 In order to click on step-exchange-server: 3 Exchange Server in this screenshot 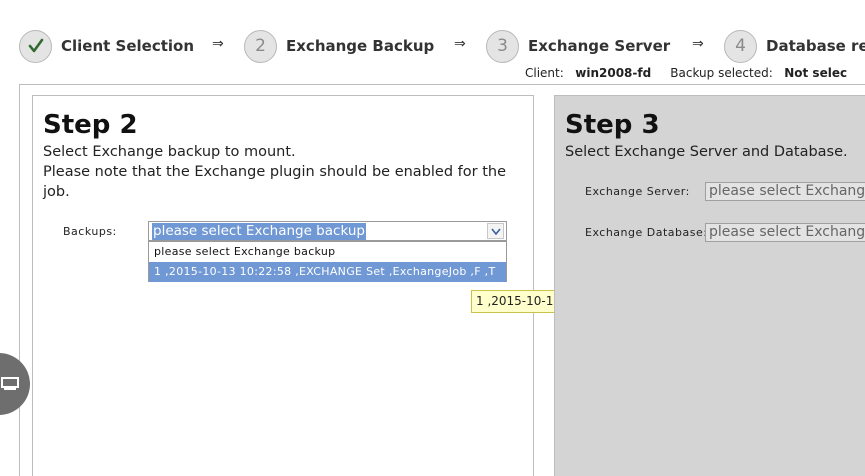, I will do `click(578, 46)`.